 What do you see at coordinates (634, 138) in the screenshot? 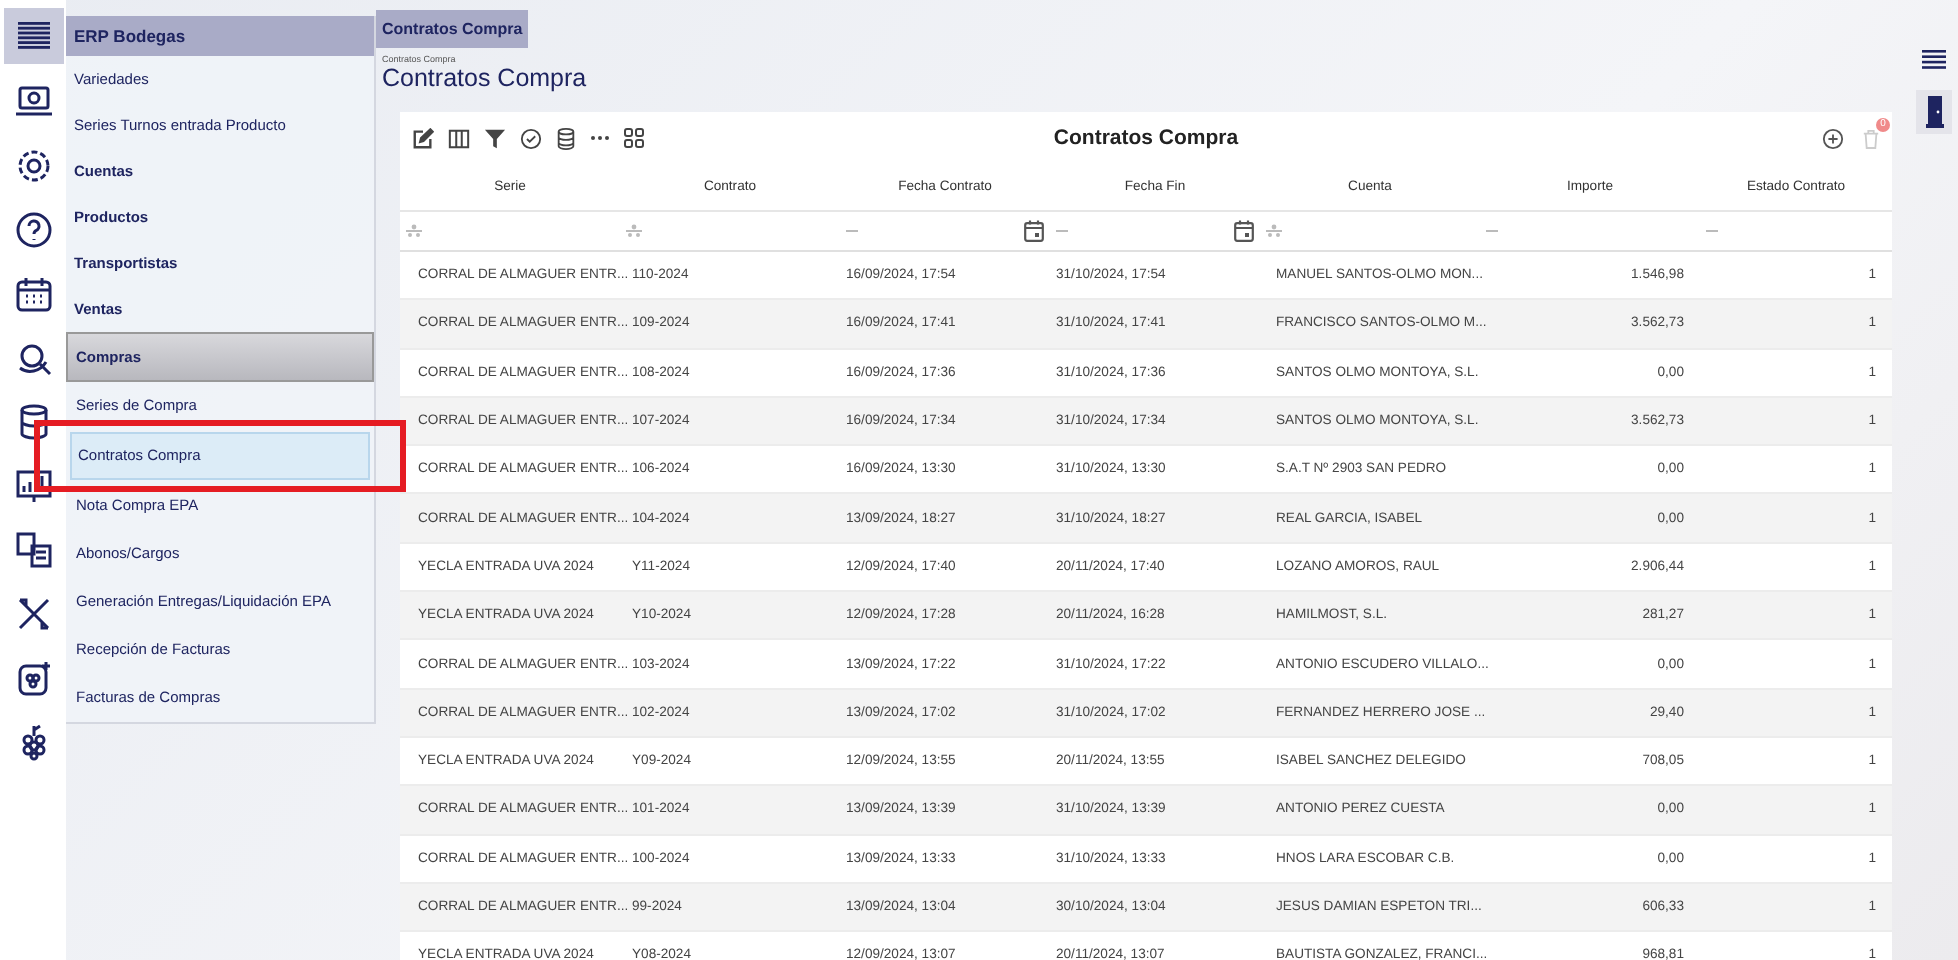
I see `grid-icon` at bounding box center [634, 138].